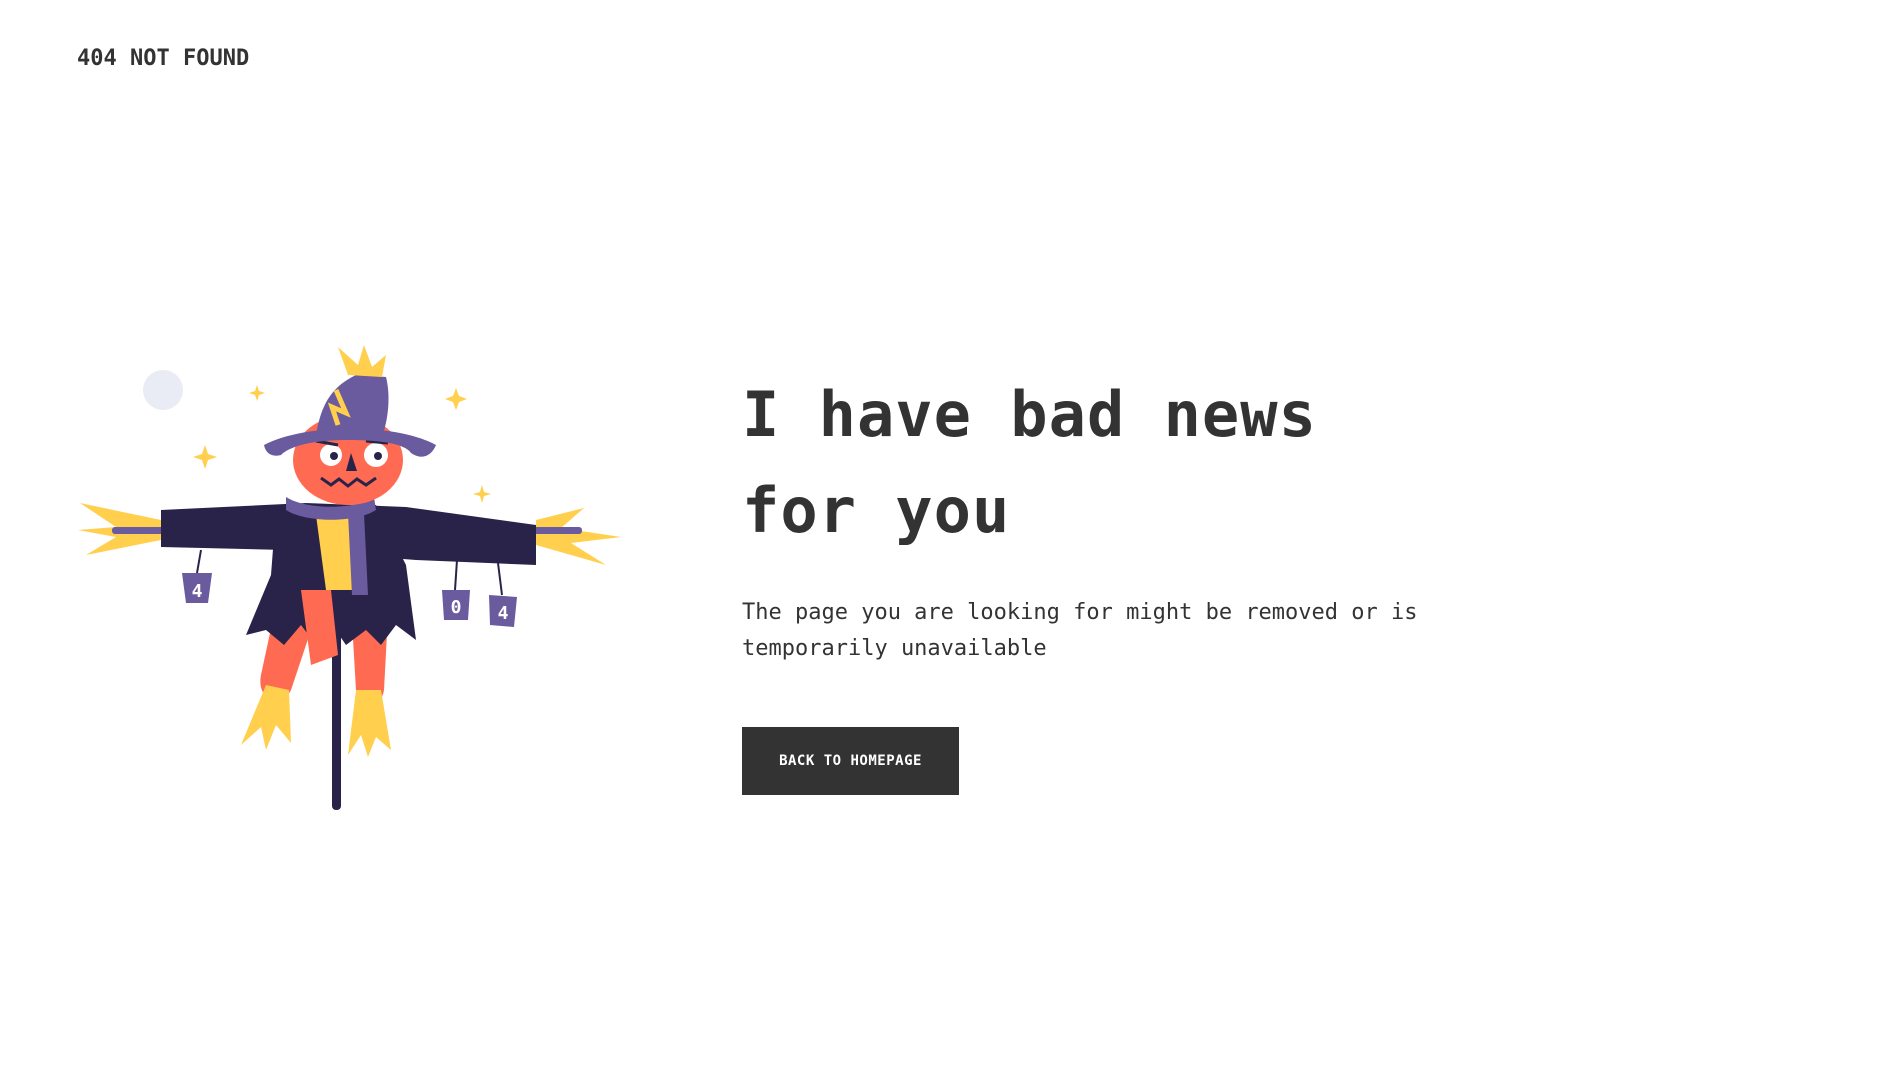 This screenshot has height=1070, width=1900. Describe the element at coordinates (1122, 463) in the screenshot. I see `headline: I have bad news for you` at that location.